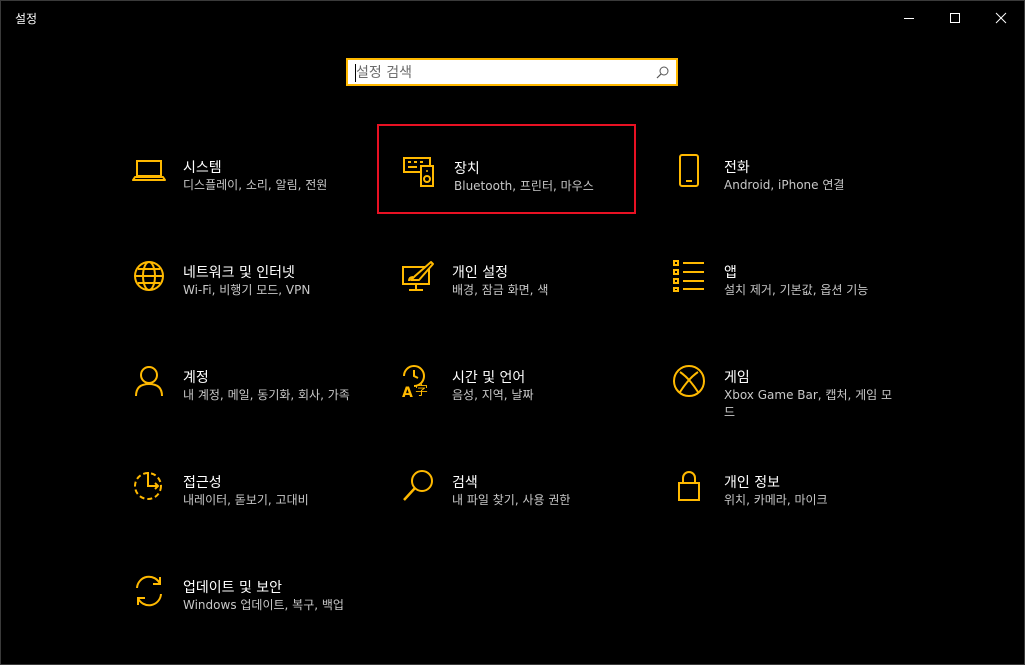  I want to click on tile-title: 시스템, so click(202, 168).